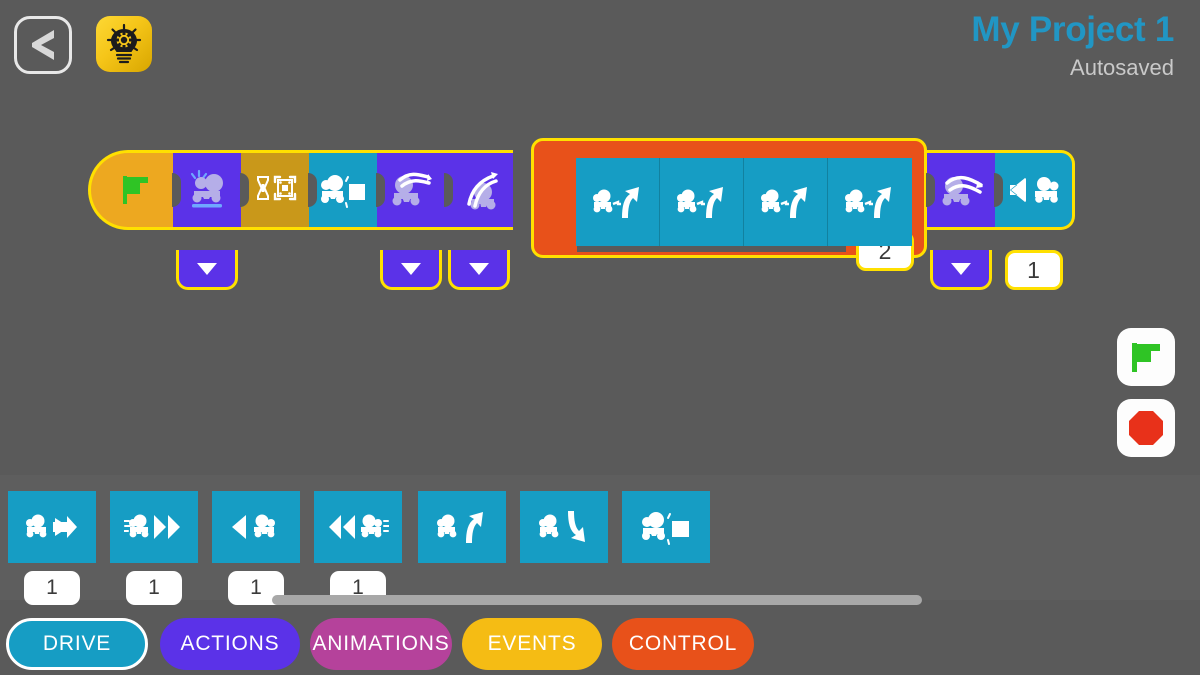  I want to click on robot-animation-icon, so click(412, 189).